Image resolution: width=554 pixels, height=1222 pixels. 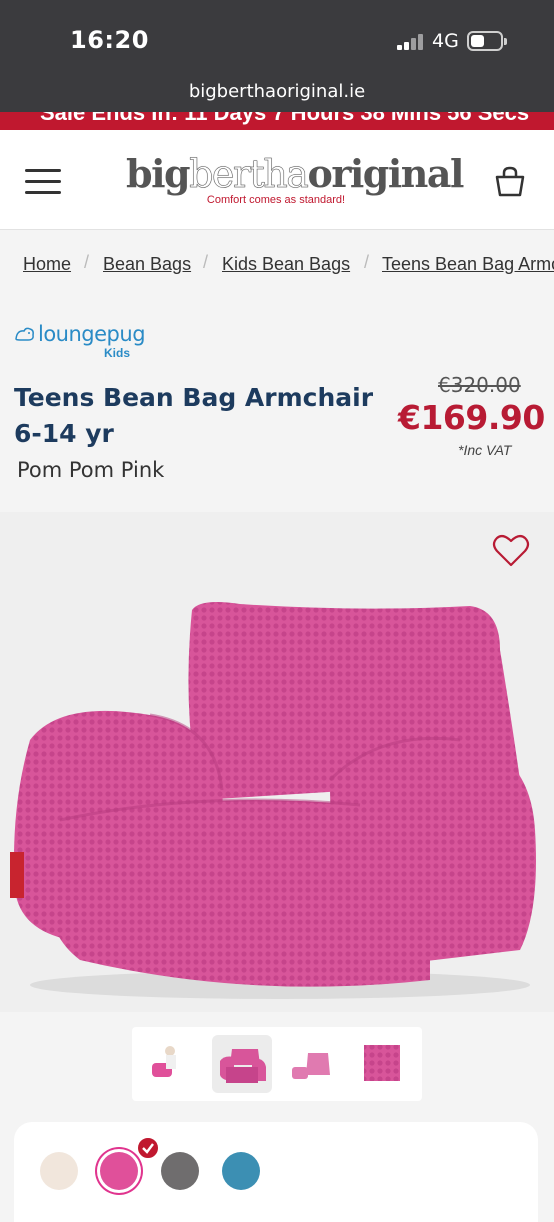 I want to click on thumbnail-strip, so click(x=277, y=1064).